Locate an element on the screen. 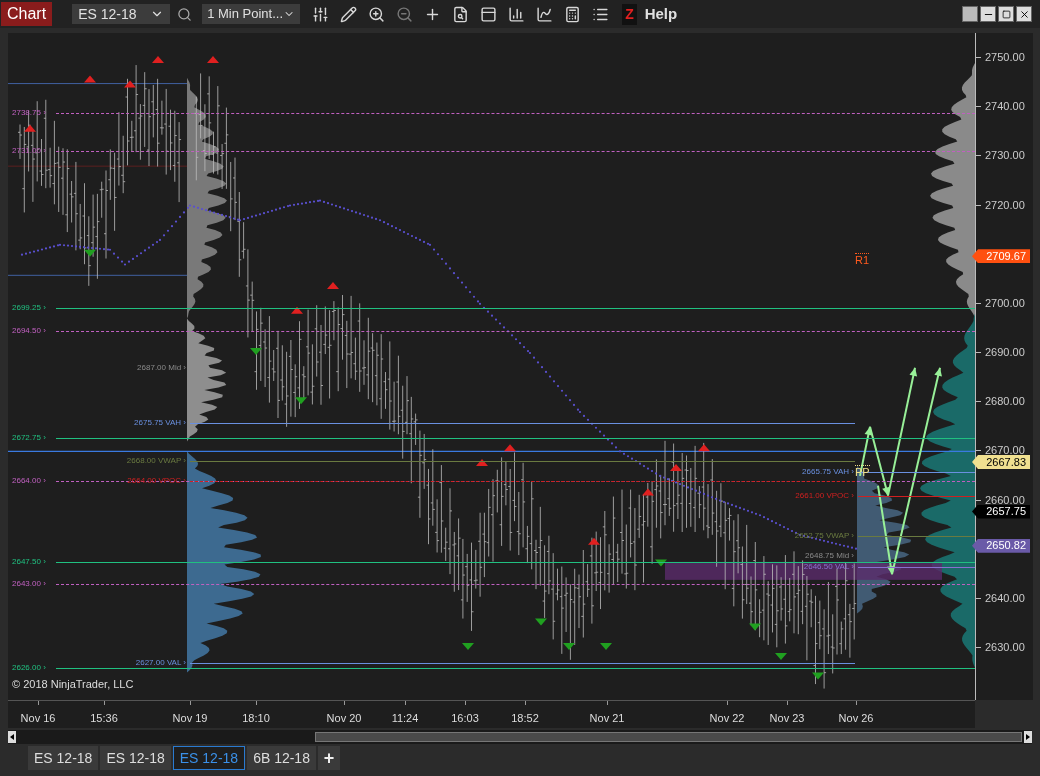  zoom-out-icon is located at coordinates (404, 14).